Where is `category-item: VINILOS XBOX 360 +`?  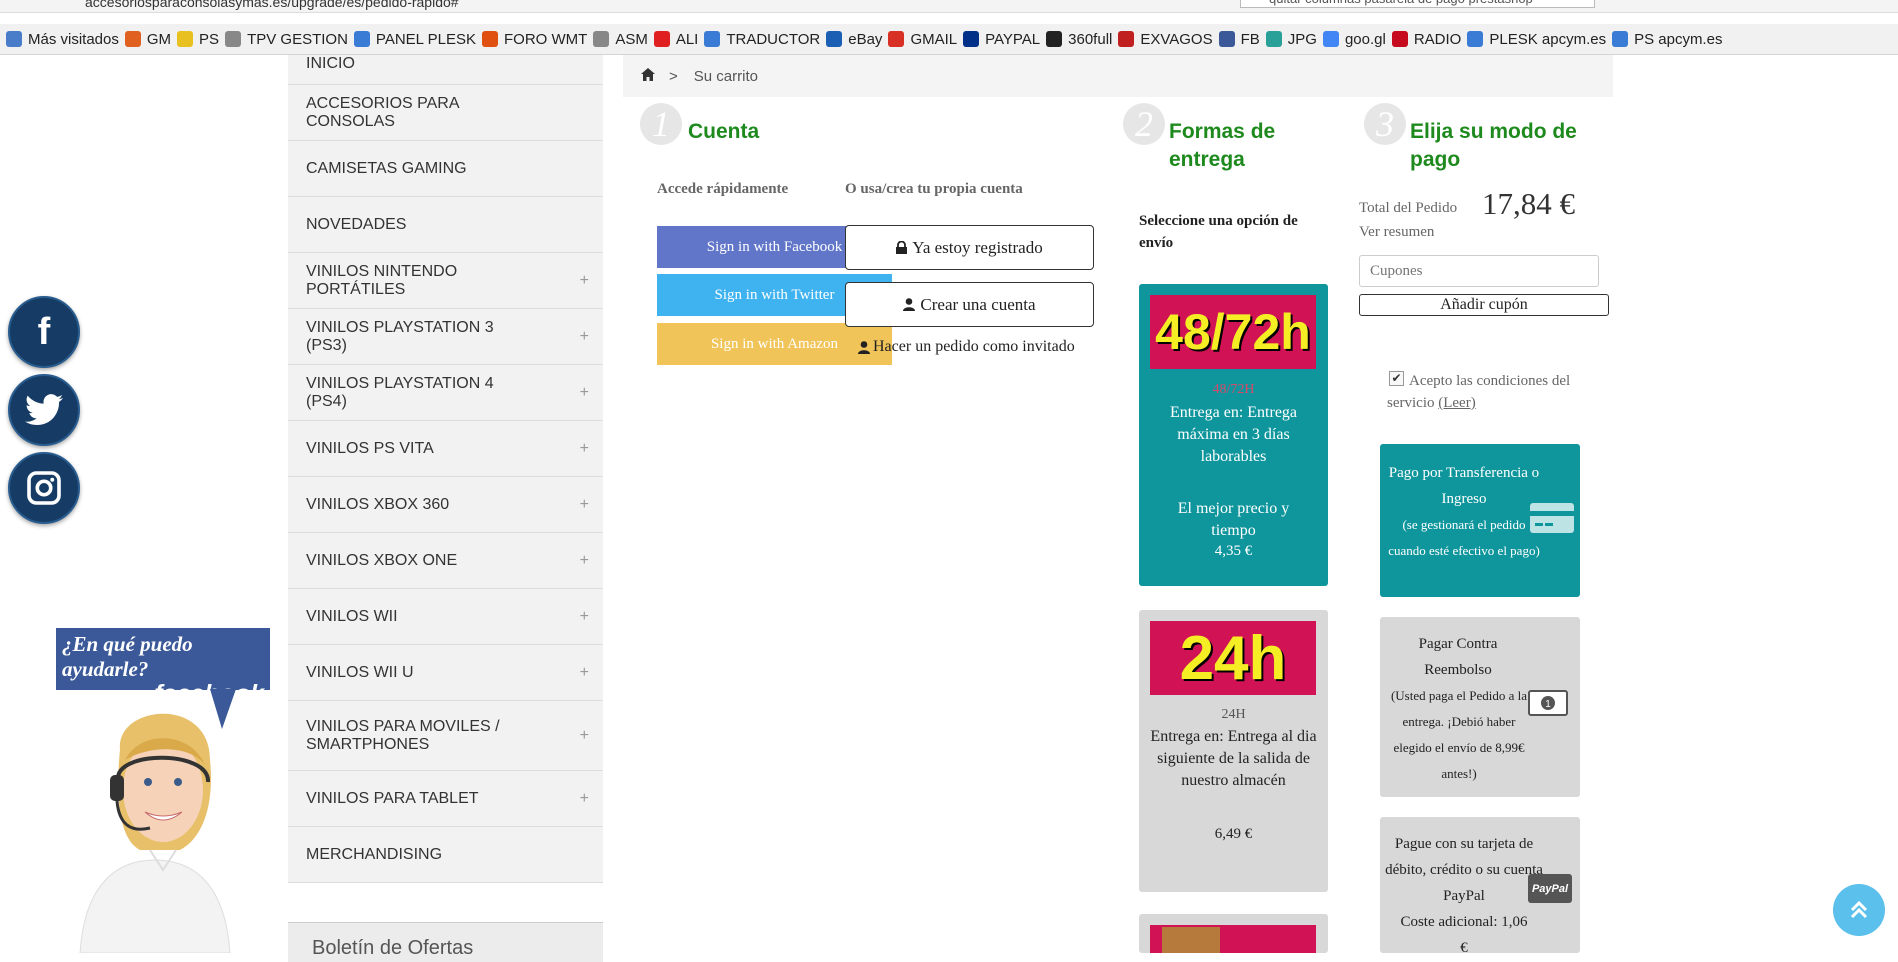 category-item: VINILOS XBOX 360 + is located at coordinates (445, 505).